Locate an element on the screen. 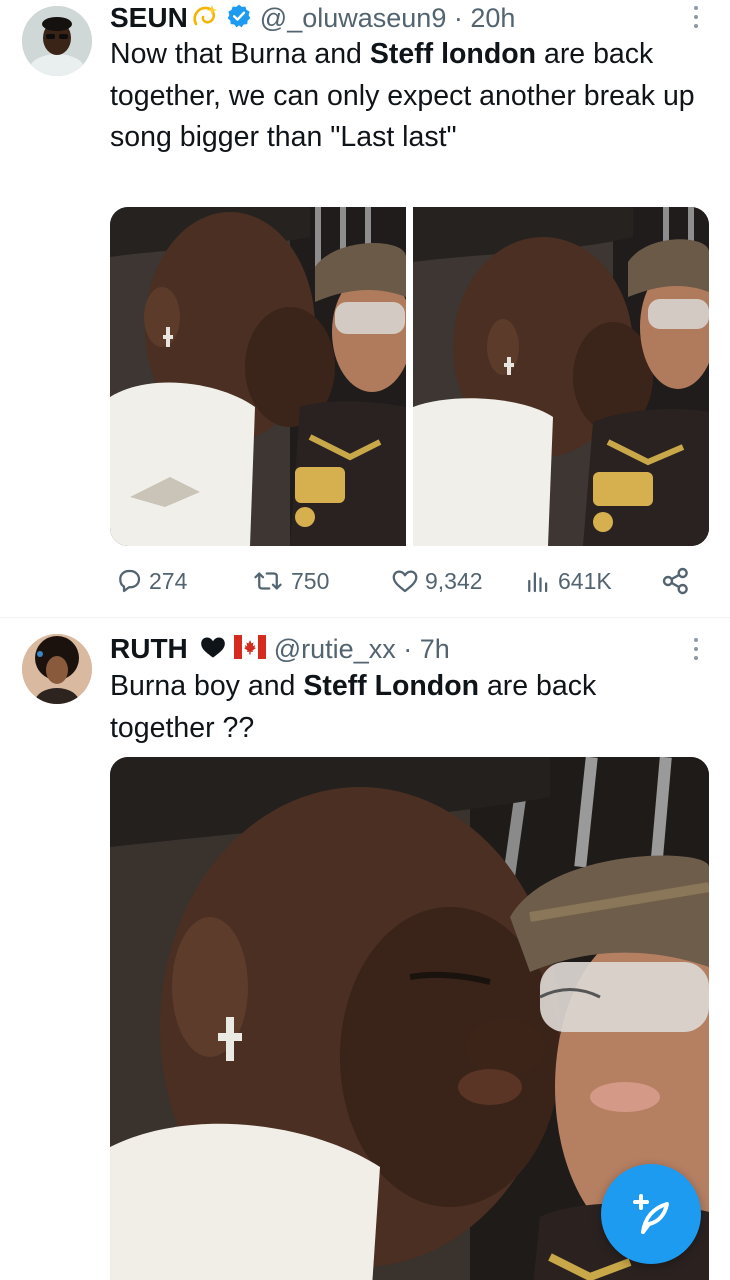 The image size is (730, 1280). dizzy-emoji-icon is located at coordinates (205, 18).